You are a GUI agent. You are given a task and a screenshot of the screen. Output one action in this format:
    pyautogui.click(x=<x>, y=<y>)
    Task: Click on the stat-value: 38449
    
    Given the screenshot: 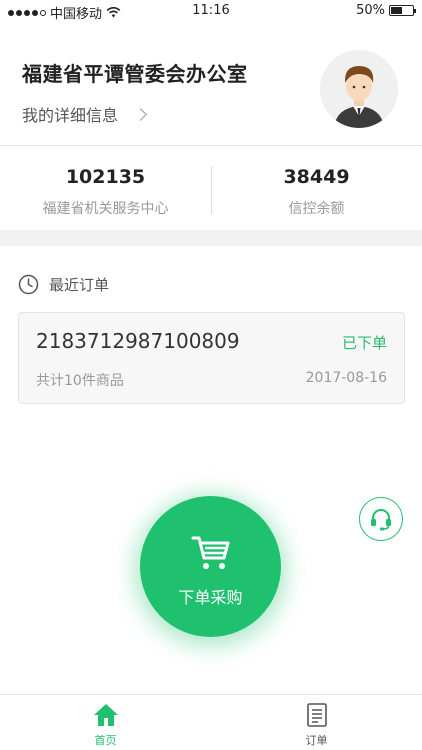 What is the action you would take?
    pyautogui.click(x=316, y=177)
    